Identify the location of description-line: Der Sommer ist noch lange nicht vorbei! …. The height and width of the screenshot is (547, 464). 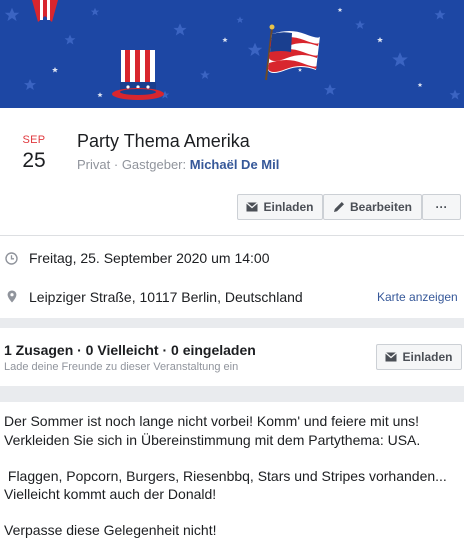
(212, 421).